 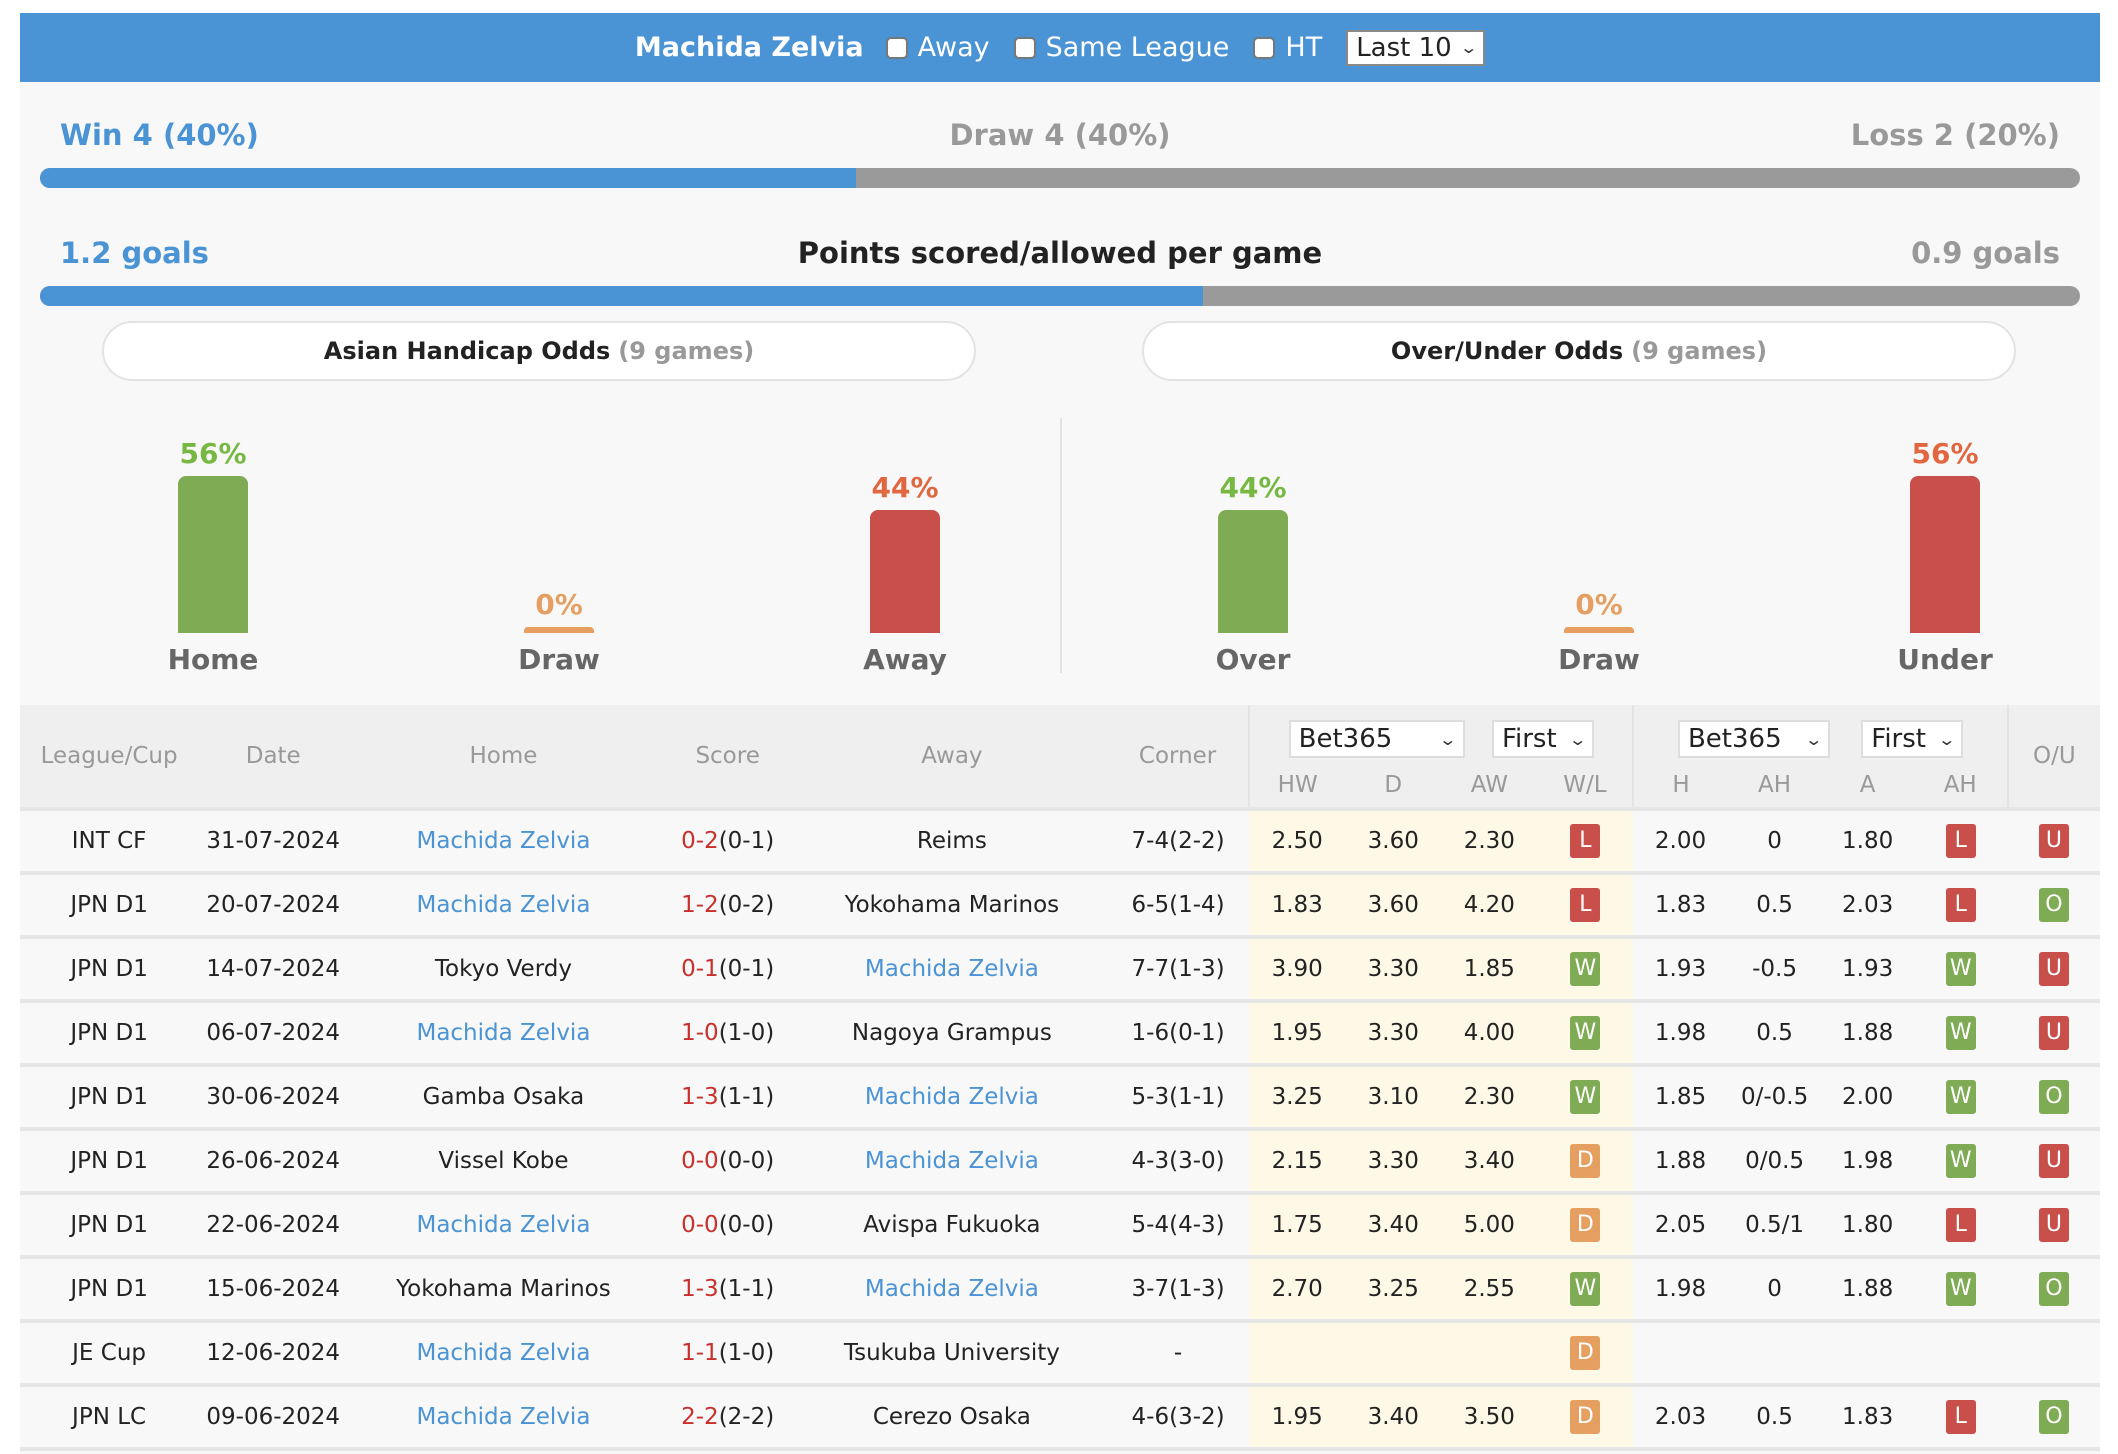 I want to click on odds2-company-select: Bet365 ⌄, so click(x=1753, y=739).